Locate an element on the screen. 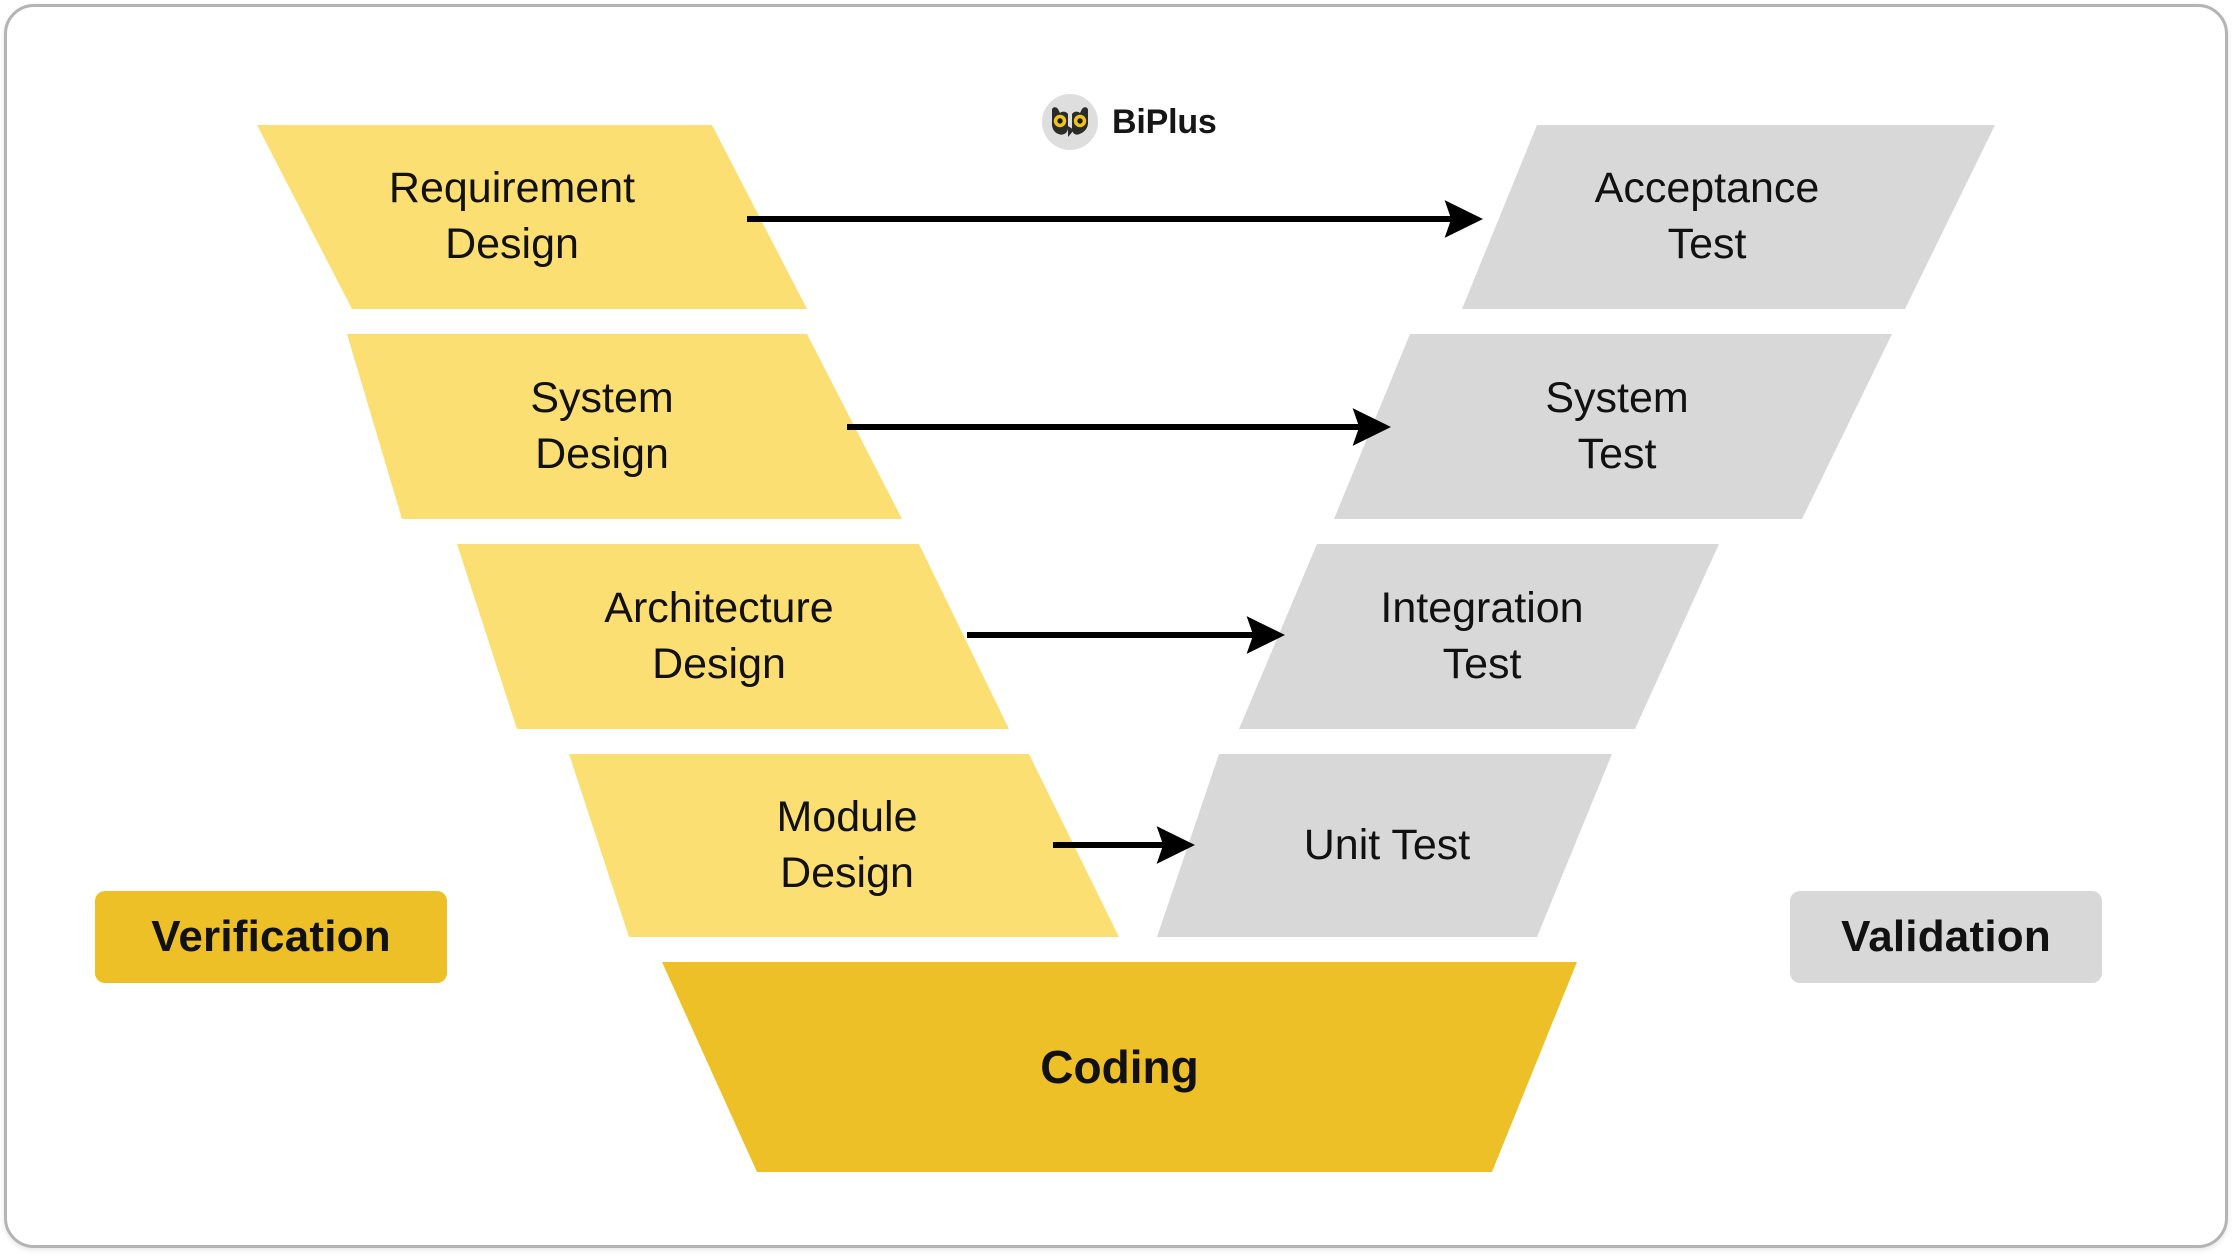  badge-verification: Verification is located at coordinates (271, 937).